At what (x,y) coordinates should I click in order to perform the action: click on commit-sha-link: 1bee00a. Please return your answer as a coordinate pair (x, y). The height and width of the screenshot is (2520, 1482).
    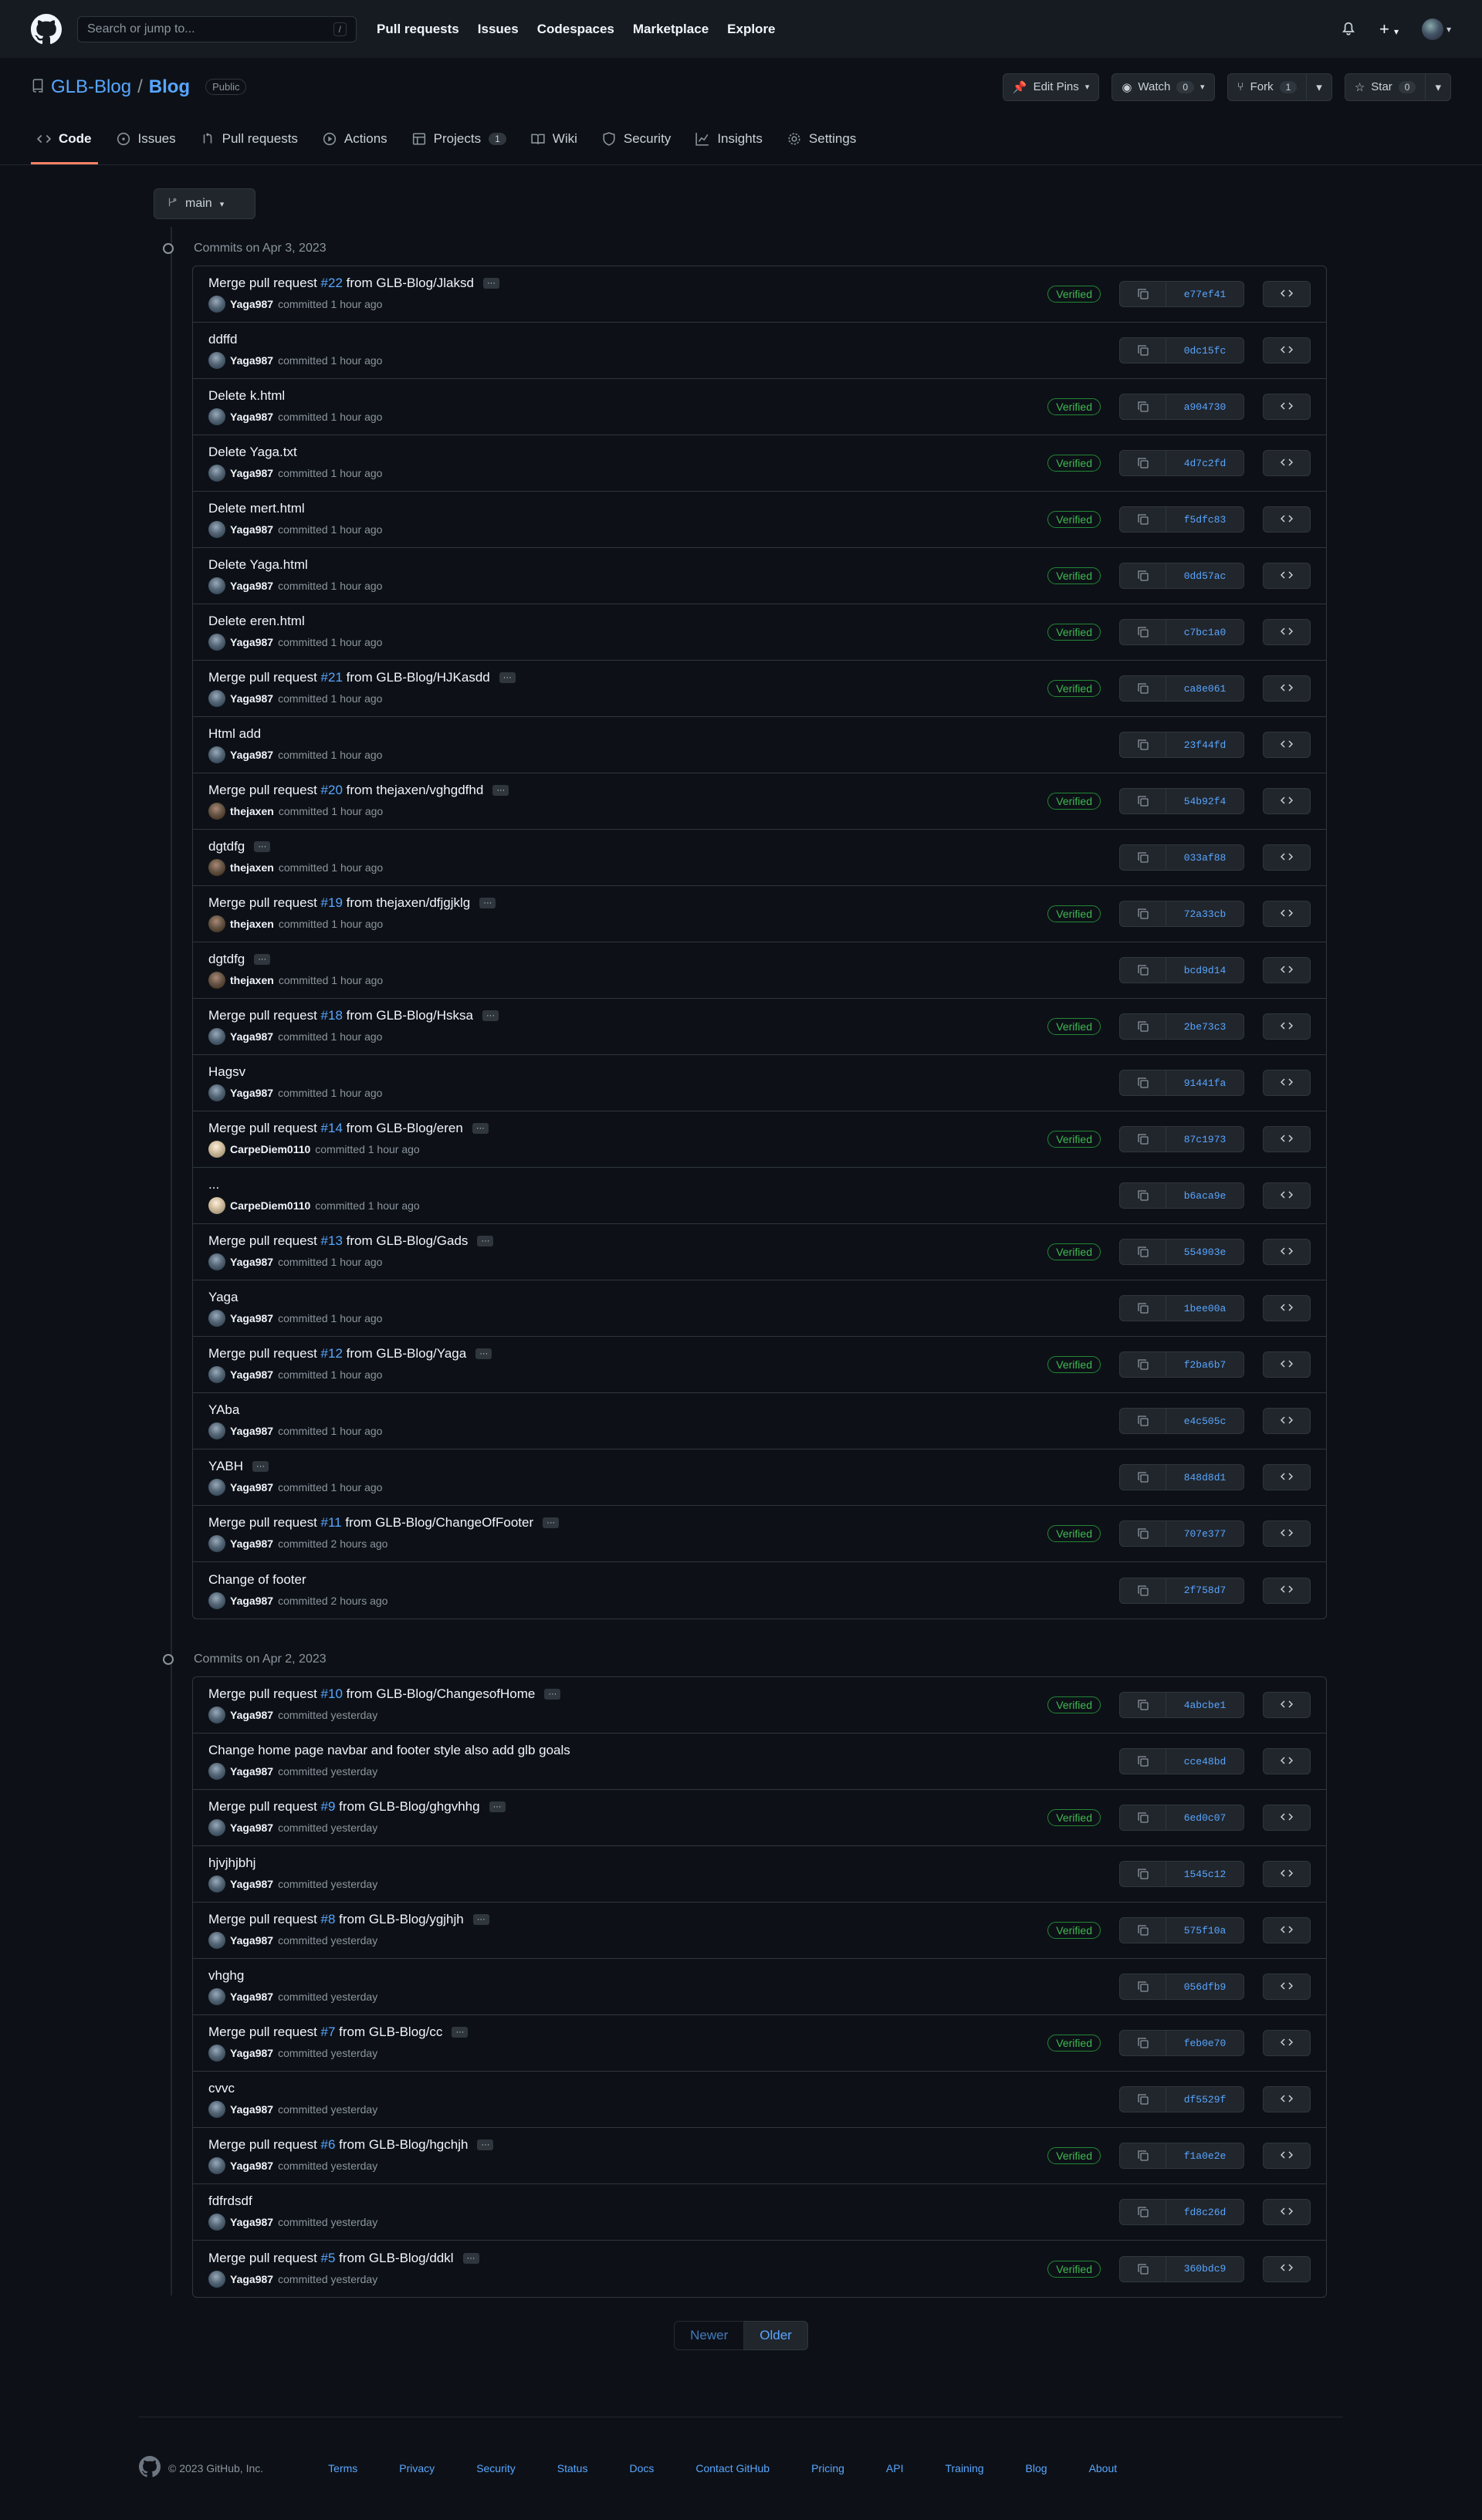
    Looking at the image, I should click on (1204, 1308).